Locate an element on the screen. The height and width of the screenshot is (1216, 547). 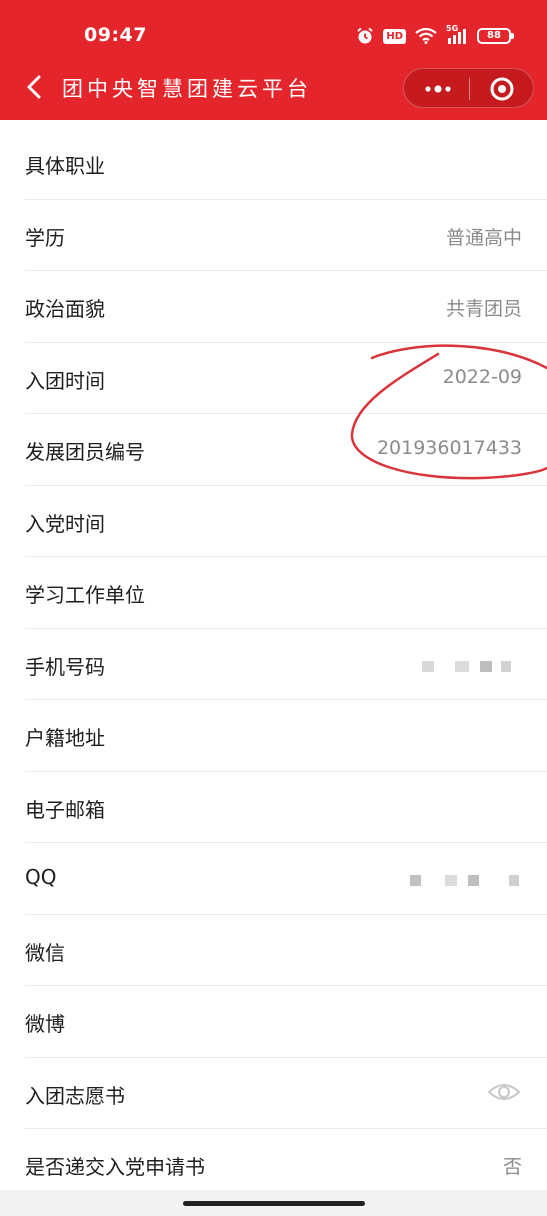
row-member-number: 发展团员编号 201936017433 is located at coordinates (286, 450).